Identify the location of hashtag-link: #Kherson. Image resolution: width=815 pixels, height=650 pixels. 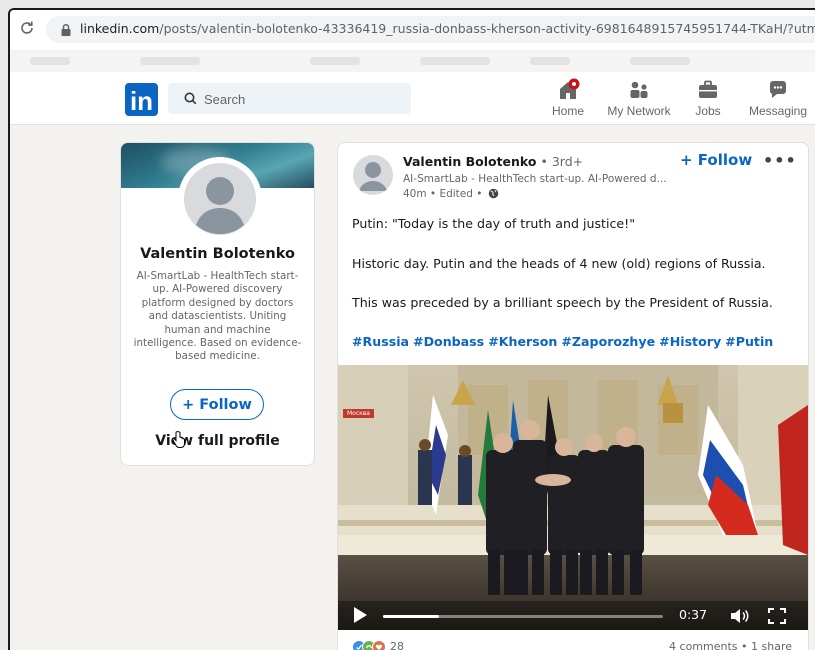
(522, 341).